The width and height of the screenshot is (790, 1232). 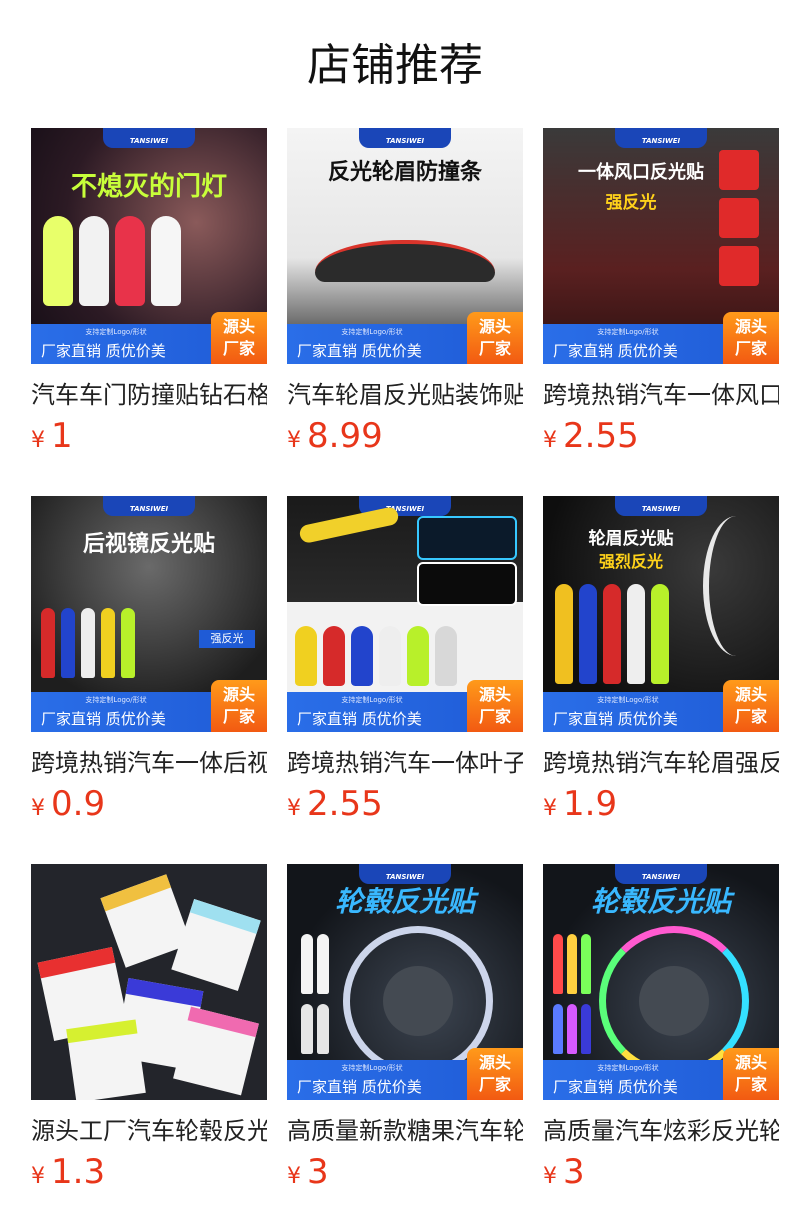 What do you see at coordinates (661, 1131) in the screenshot?
I see `product-name: 高质量汽车炫彩反光轮毂` at bounding box center [661, 1131].